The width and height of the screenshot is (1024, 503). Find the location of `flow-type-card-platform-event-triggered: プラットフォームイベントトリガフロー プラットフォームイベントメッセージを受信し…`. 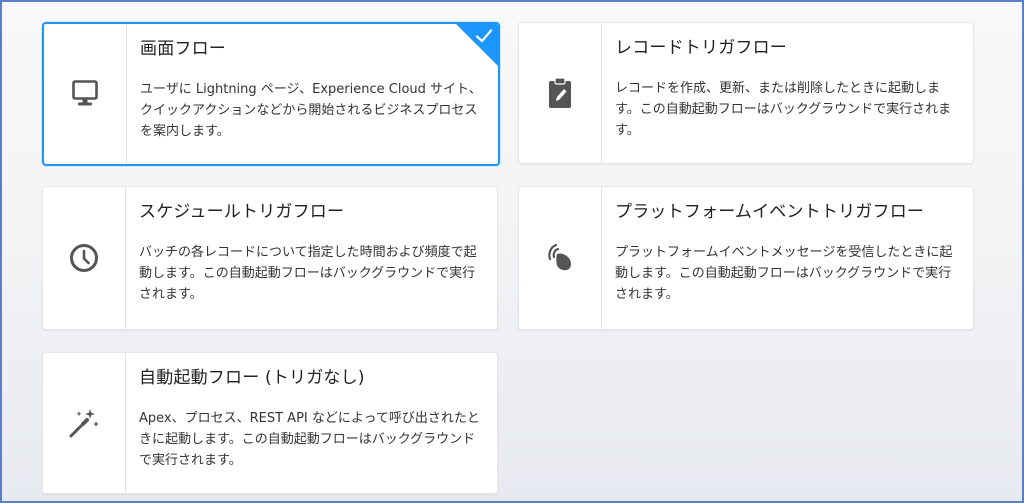

flow-type-card-platform-event-triggered: プラットフォームイベントトリガフロー プラットフォームイベントメッセージを受信し… is located at coordinates (746, 258).